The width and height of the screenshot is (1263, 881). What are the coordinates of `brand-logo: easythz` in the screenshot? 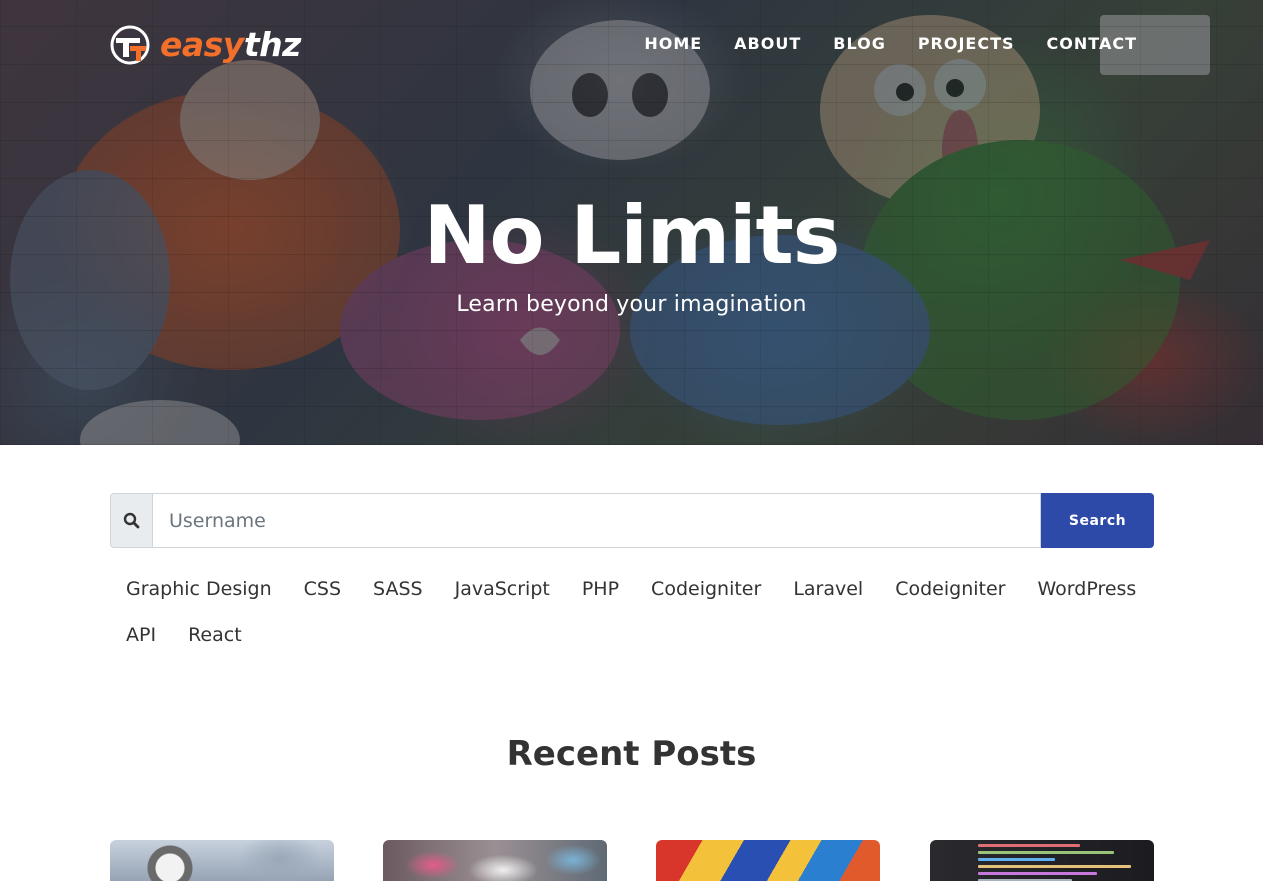 It's located at (205, 45).